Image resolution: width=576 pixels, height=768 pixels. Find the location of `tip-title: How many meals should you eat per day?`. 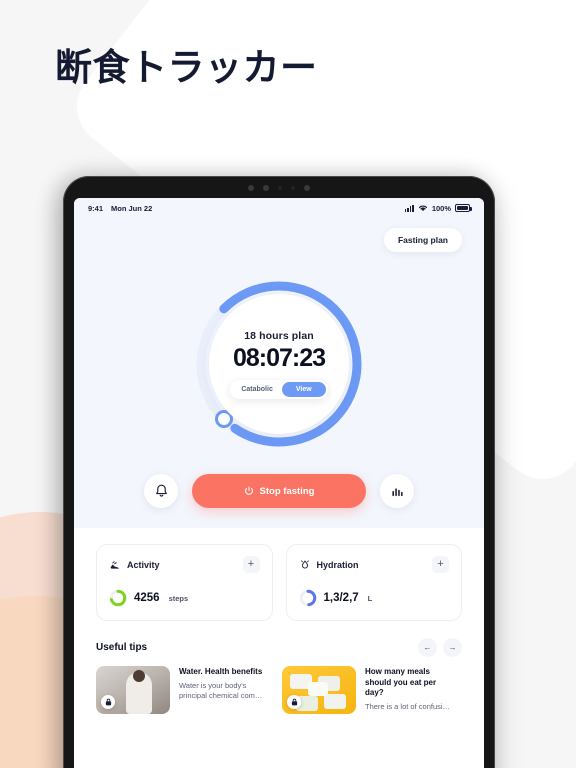

tip-title: How many meals should you eat per day? is located at coordinates (401, 682).